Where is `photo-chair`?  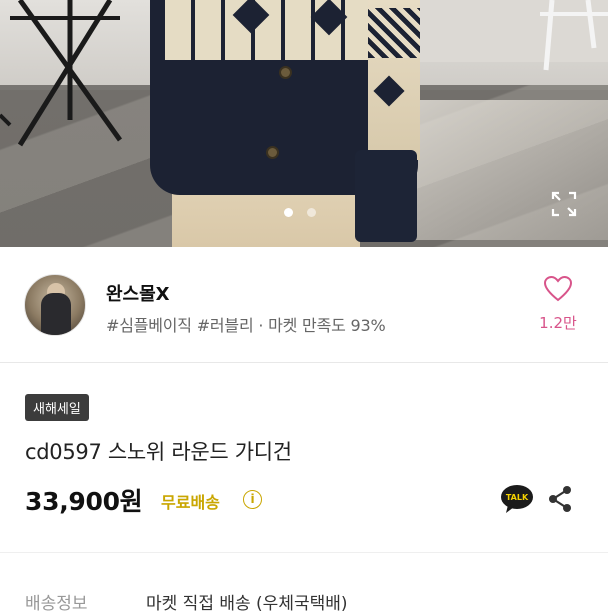
photo-chair is located at coordinates (574, 35).